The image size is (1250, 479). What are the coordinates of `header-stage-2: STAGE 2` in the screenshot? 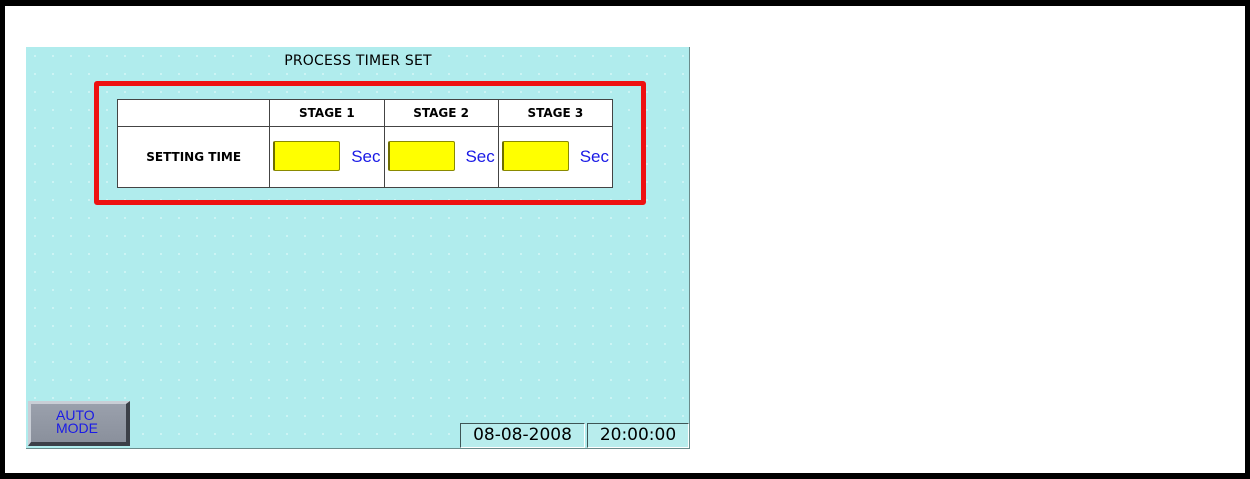 It's located at (441, 113).